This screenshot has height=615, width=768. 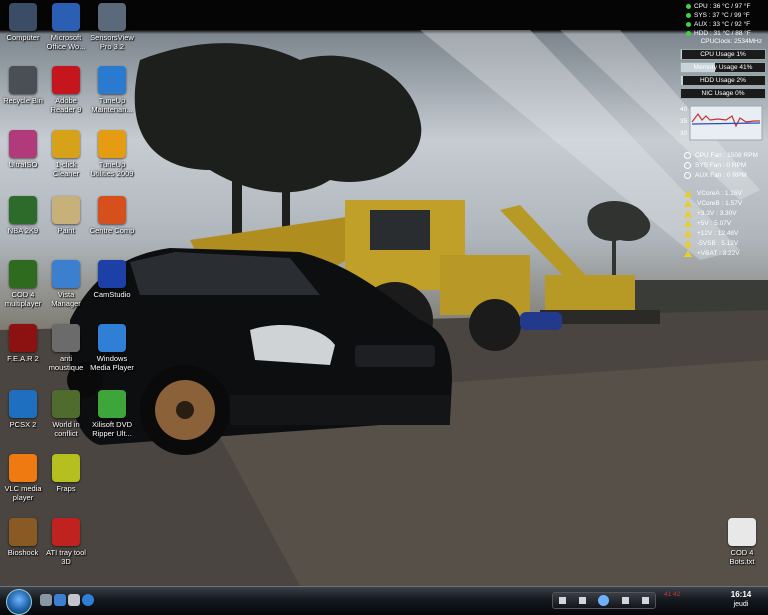 I want to click on vista-manager-icon, so click(x=66, y=274).